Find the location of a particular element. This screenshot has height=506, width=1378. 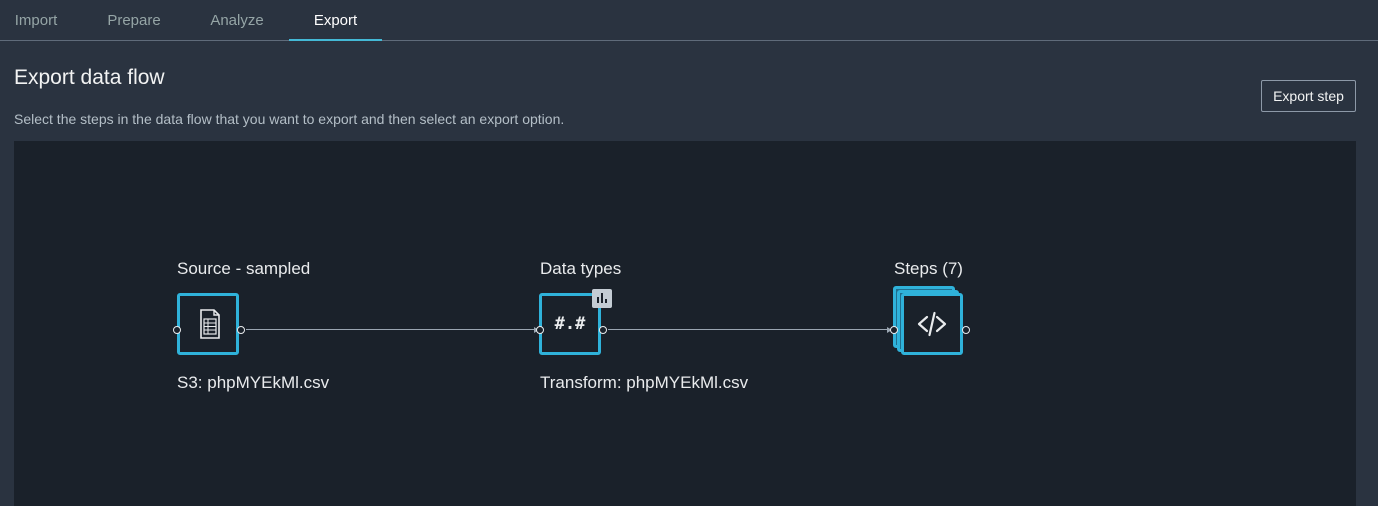

steps-output-port is located at coordinates (966, 330).